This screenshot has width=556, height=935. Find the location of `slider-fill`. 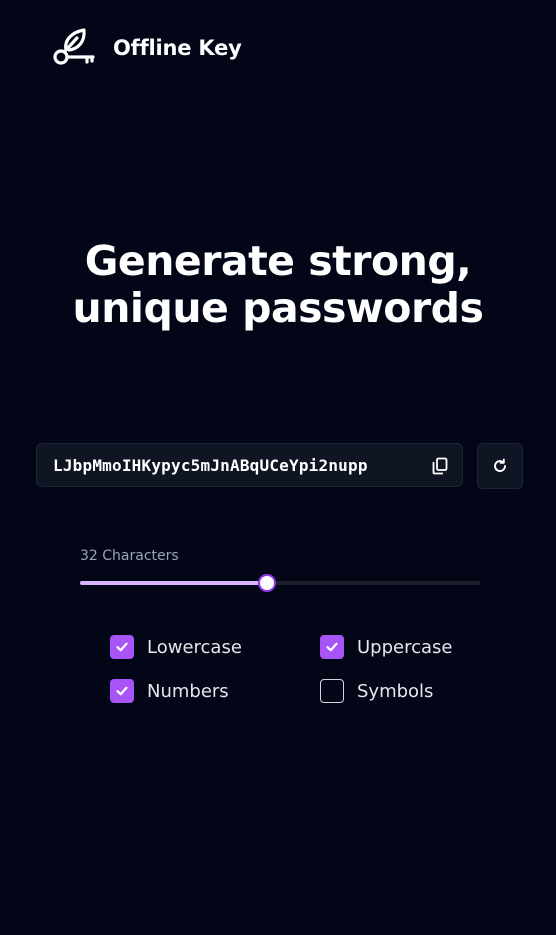

slider-fill is located at coordinates (173, 583).